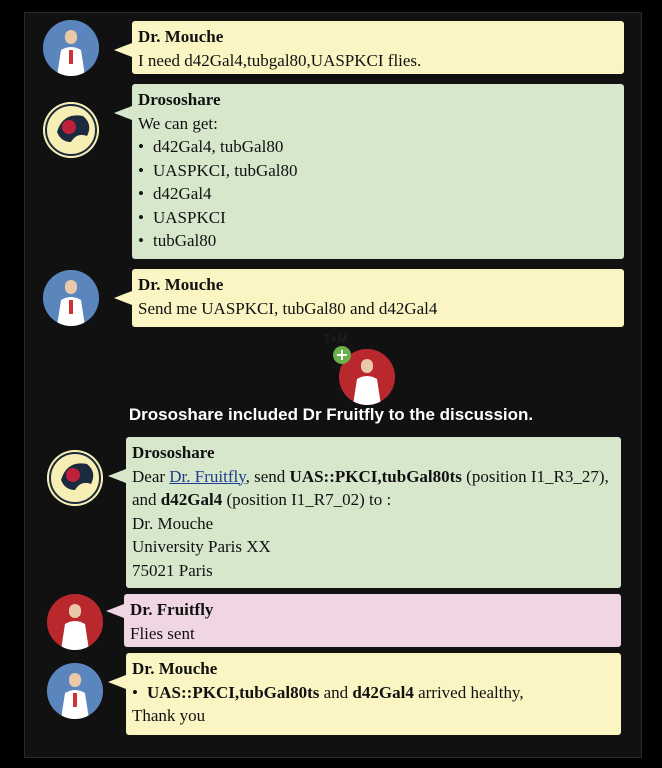  What do you see at coordinates (468, 692) in the screenshot?
I see `text-span: arrived healthy,` at bounding box center [468, 692].